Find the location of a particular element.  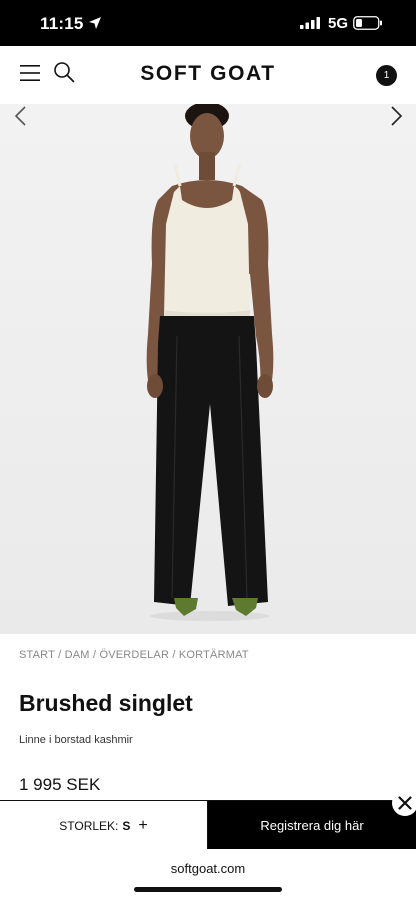

bottom-action-bar: STORLEK: S + Registrera dig här is located at coordinates (208, 825).